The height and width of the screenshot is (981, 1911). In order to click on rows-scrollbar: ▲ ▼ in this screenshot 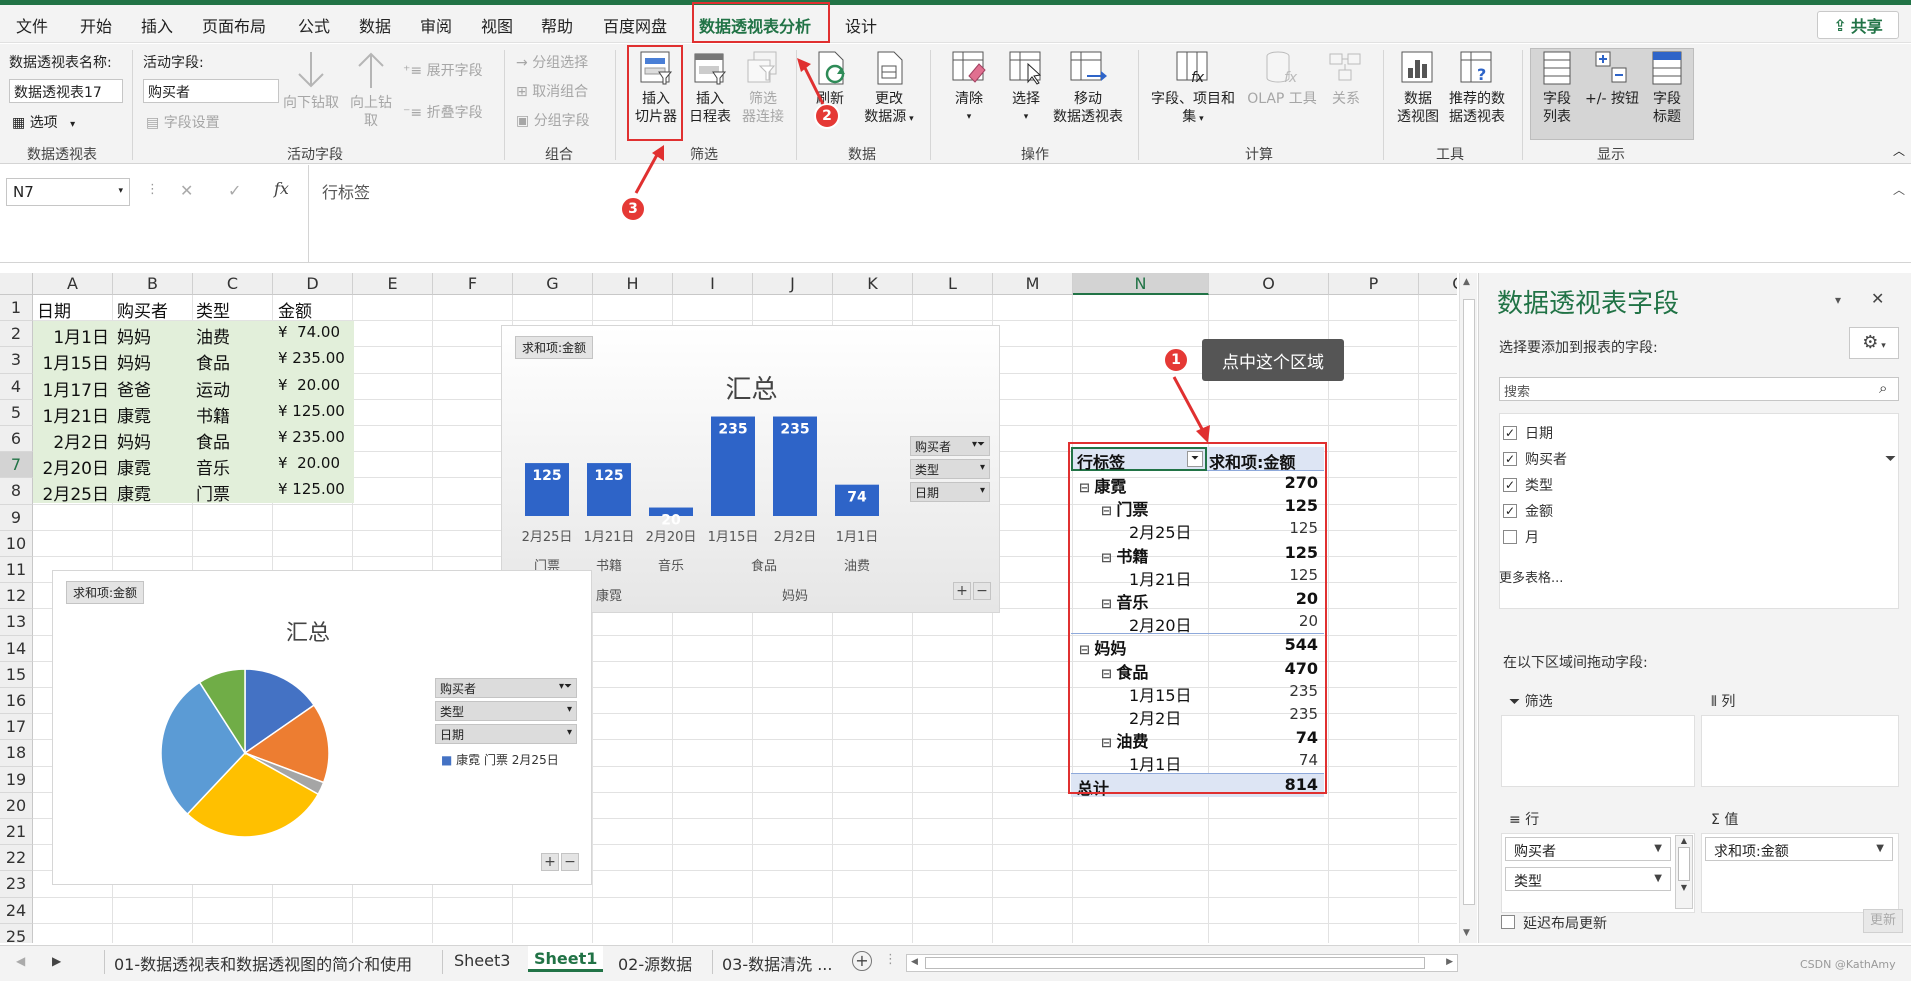, I will do `click(1684, 872)`.